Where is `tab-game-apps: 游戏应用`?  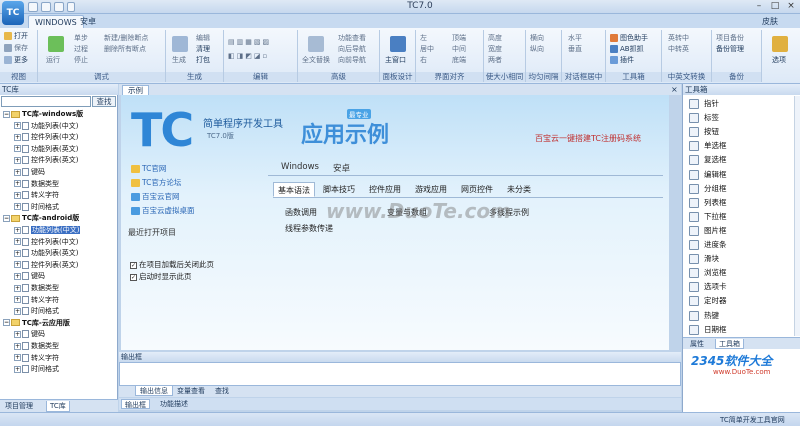
tab-game-apps: 游戏应用 is located at coordinates (431, 189).